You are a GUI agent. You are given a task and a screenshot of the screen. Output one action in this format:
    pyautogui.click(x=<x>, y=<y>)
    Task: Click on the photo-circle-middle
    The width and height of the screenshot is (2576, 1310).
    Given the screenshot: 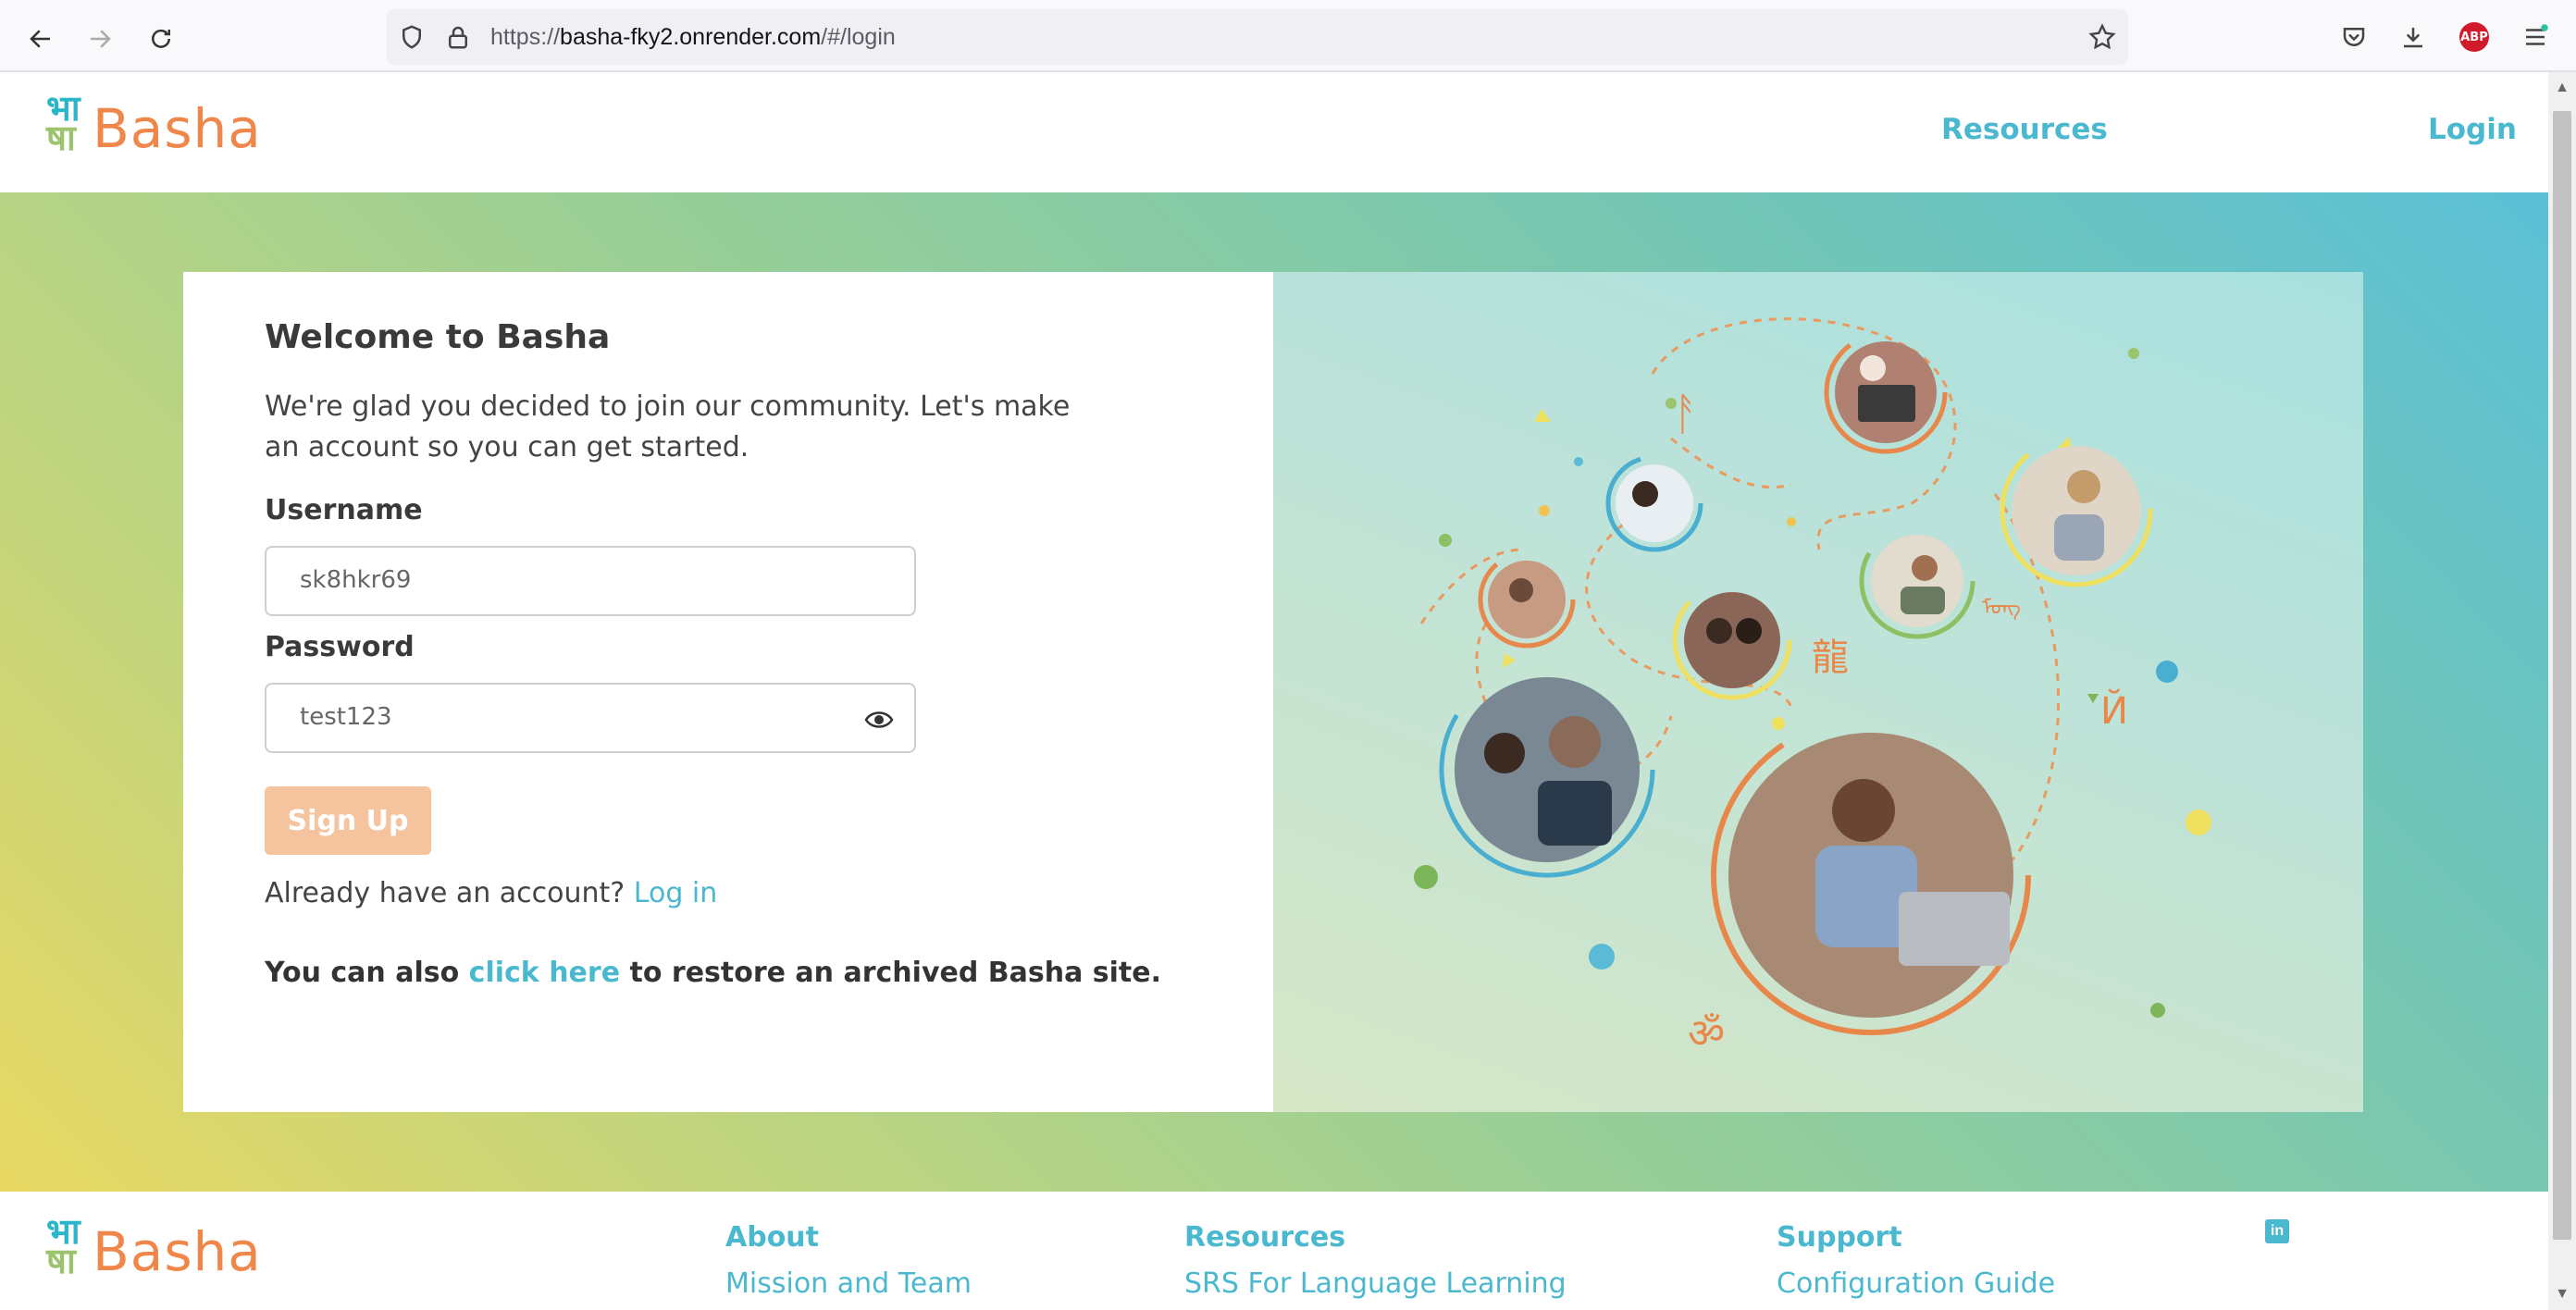 What is the action you would take?
    pyautogui.click(x=1732, y=640)
    